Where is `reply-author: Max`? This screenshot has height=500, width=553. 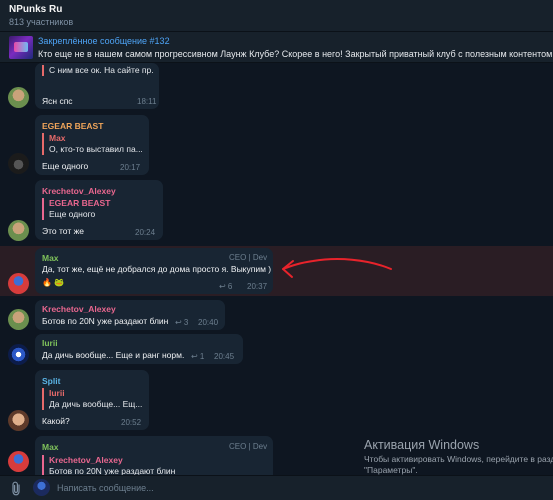 reply-author: Max is located at coordinates (57, 138).